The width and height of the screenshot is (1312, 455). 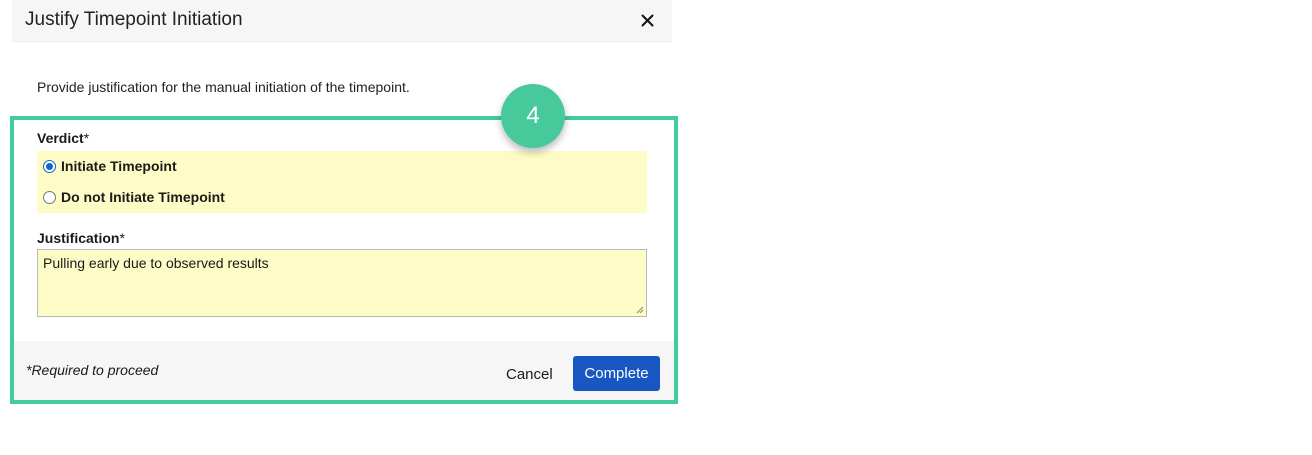 What do you see at coordinates (143, 197) in the screenshot?
I see `radio-label-do-not-initiate: Do not Initiate Timepoint` at bounding box center [143, 197].